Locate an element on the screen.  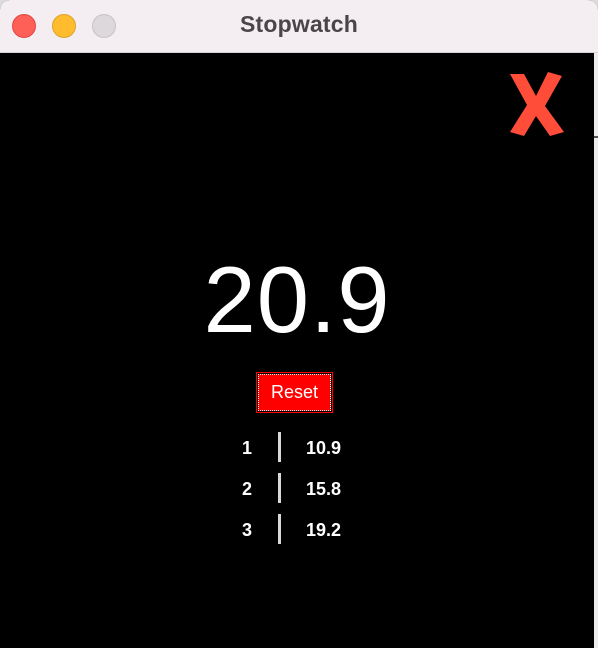
lap-number: 3 is located at coordinates (246, 530).